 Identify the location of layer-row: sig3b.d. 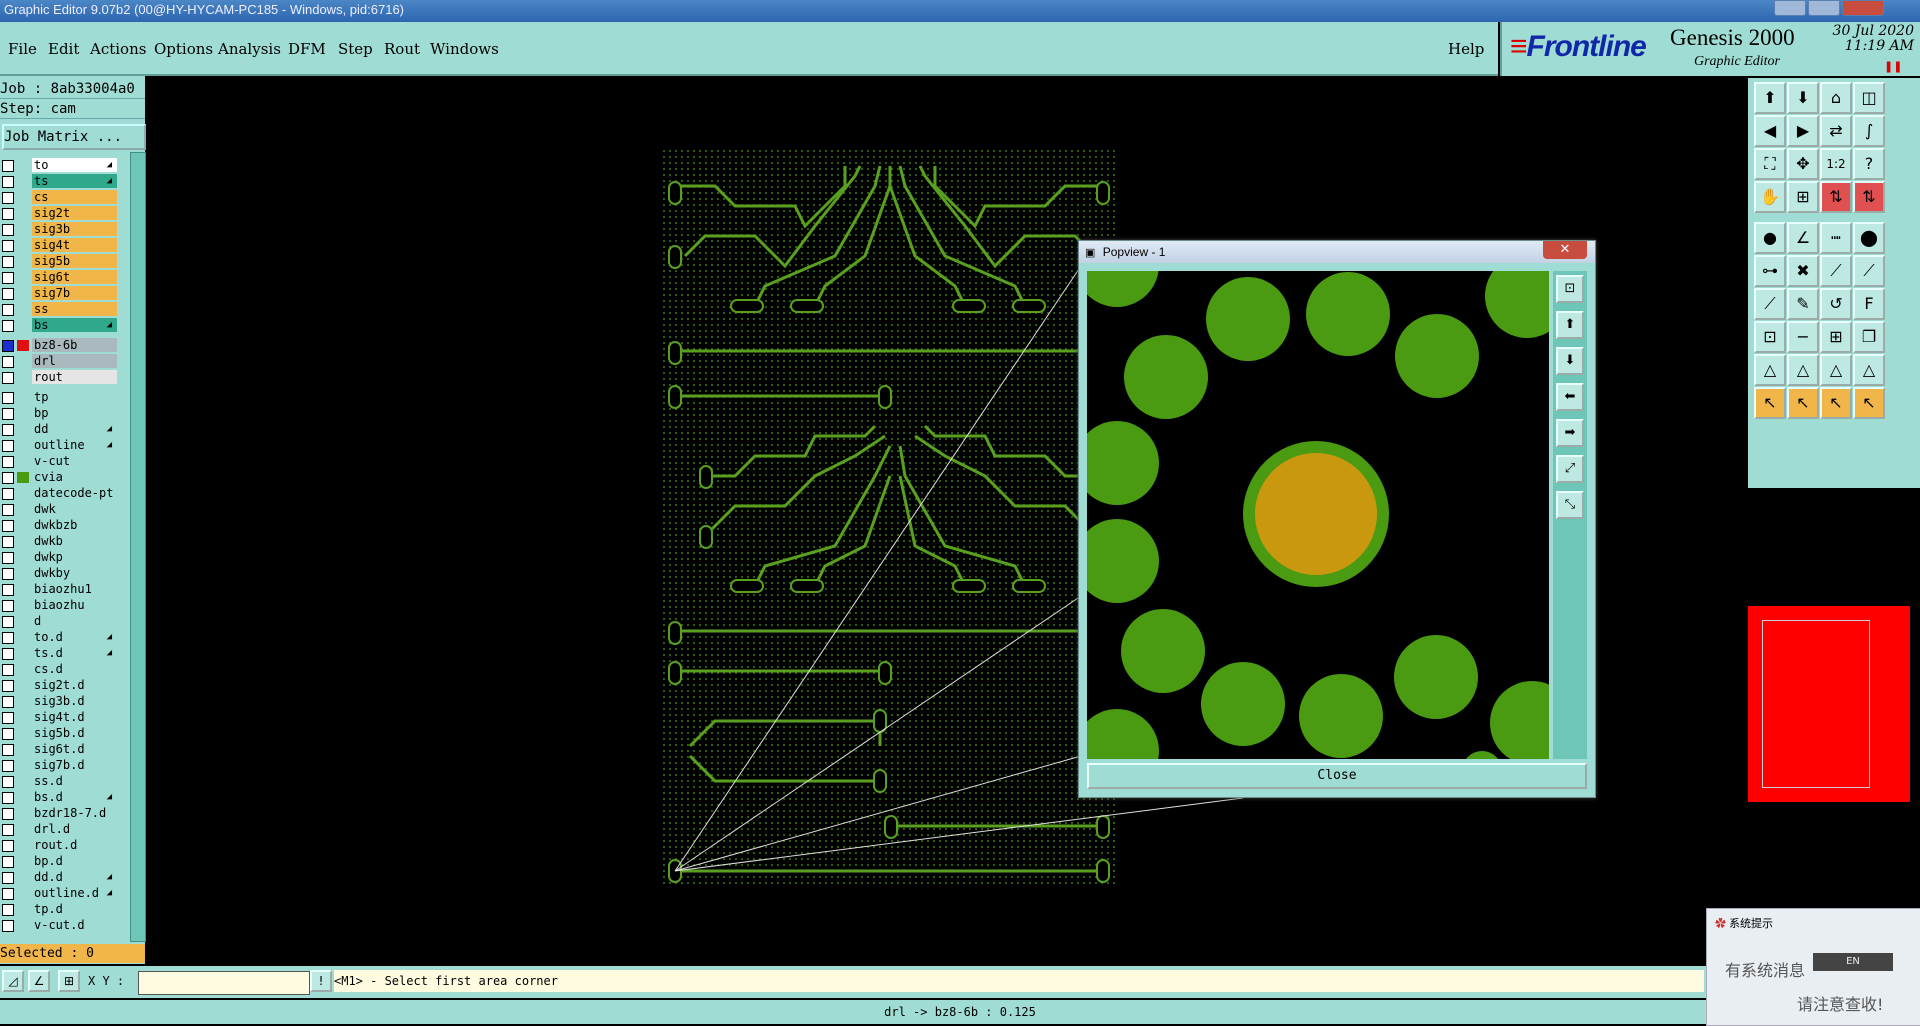
(59, 701).